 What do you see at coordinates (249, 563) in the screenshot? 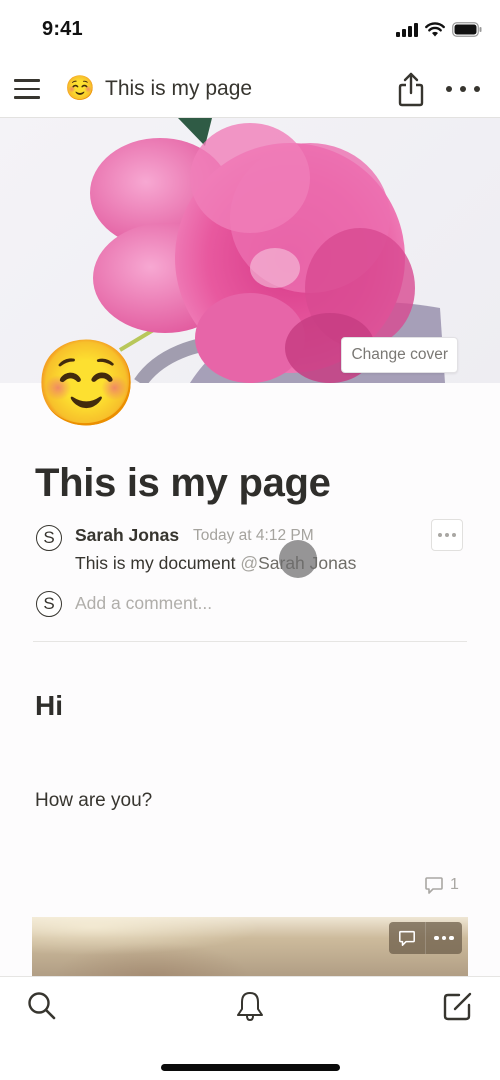
I see `mention-at-symbol: @` at bounding box center [249, 563].